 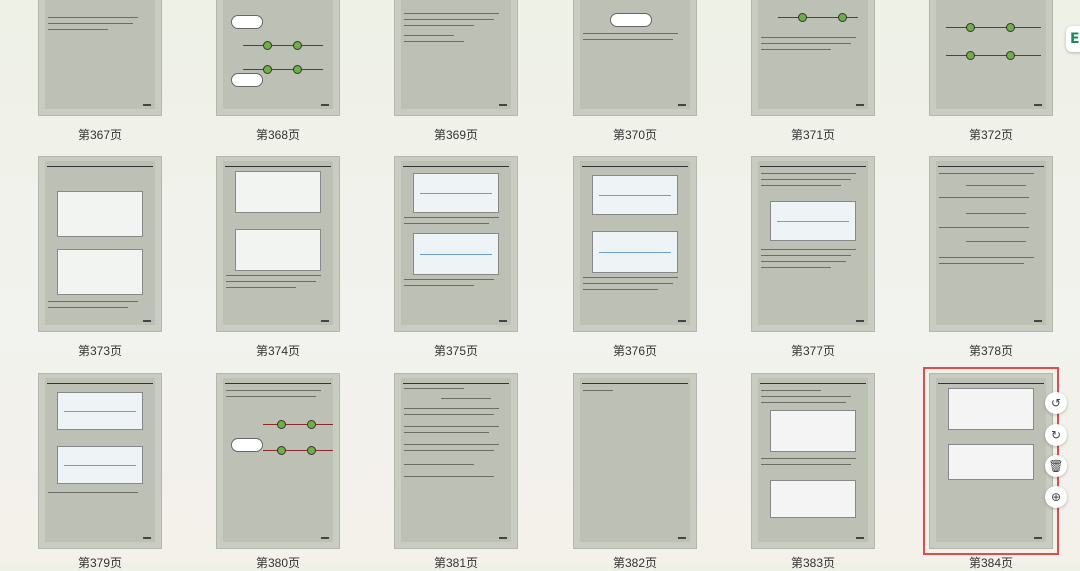 I want to click on sidebar-toggle-icon: E, so click(x=1073, y=39).